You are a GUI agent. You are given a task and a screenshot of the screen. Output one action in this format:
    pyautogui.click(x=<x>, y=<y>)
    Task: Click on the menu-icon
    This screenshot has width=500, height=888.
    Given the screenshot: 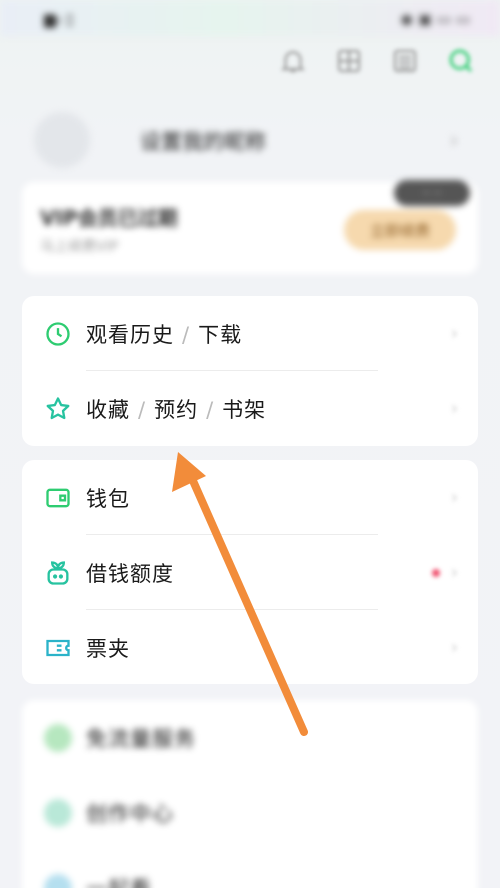 What is the action you would take?
    pyautogui.click(x=405, y=61)
    